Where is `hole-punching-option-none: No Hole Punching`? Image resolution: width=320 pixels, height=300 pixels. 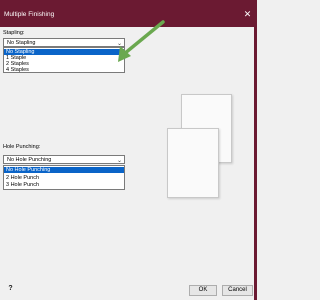
hole-punching-option-none: No Hole Punching is located at coordinates (64, 170).